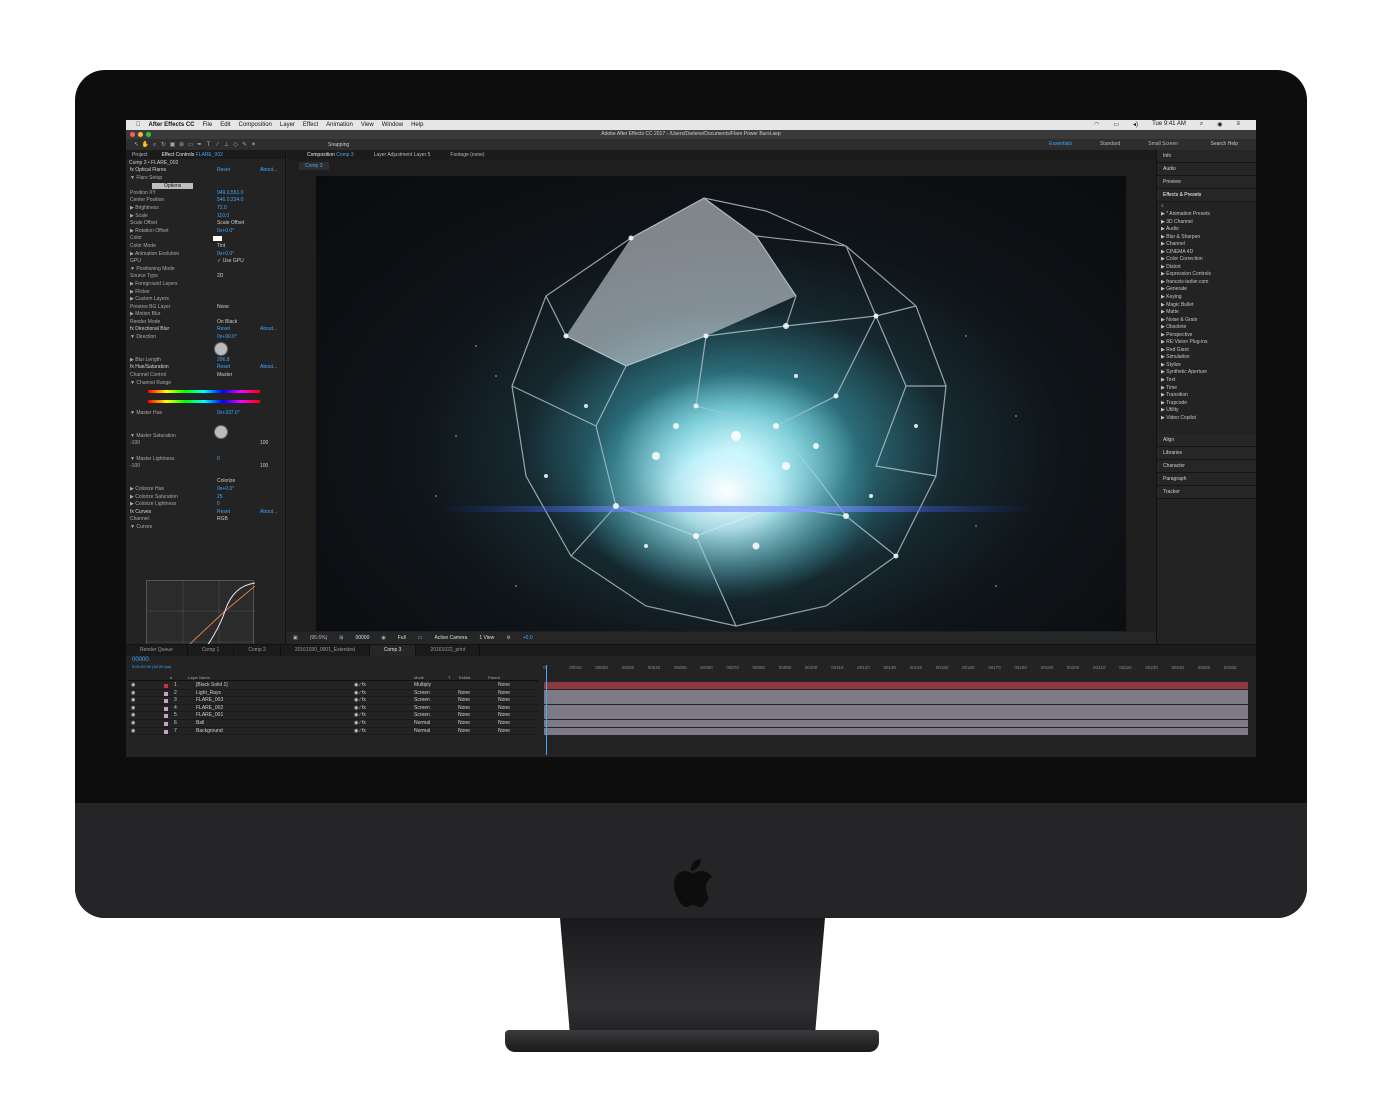  What do you see at coordinates (422, 724) in the screenshot?
I see `layer-mode-select: Normal` at bounding box center [422, 724].